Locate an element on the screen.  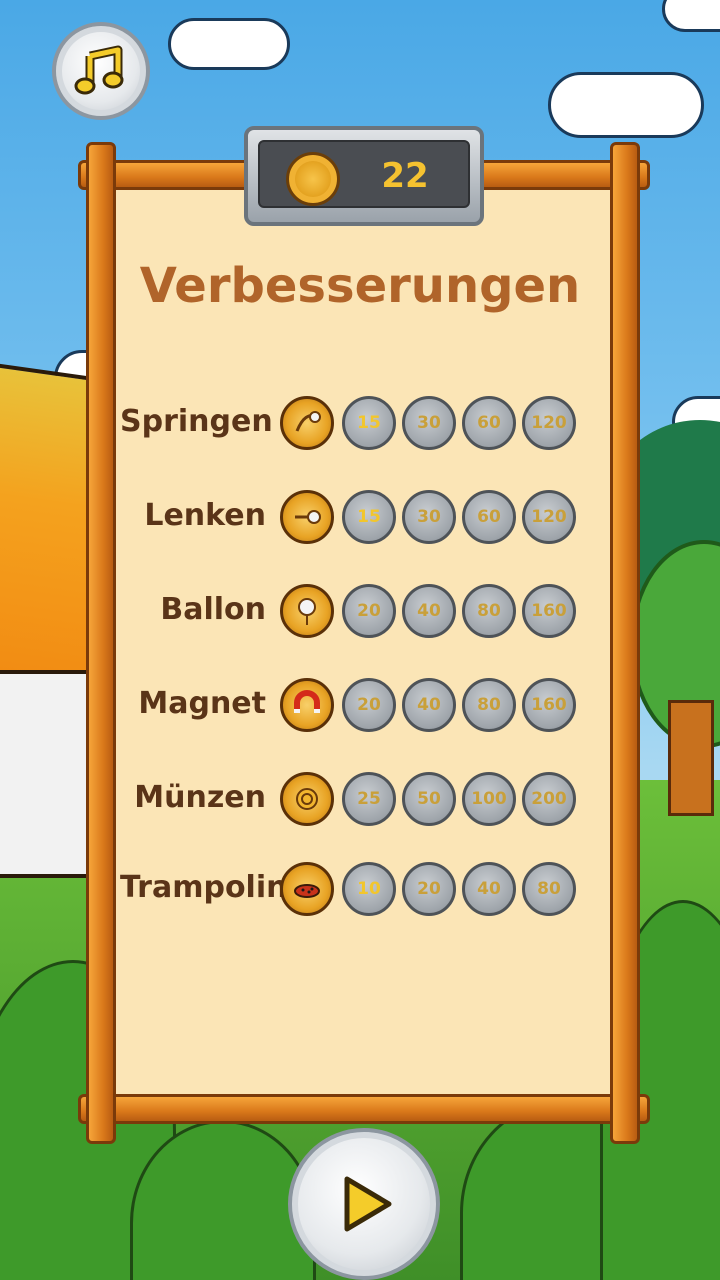
level-button: 100 is located at coordinates (489, 799).